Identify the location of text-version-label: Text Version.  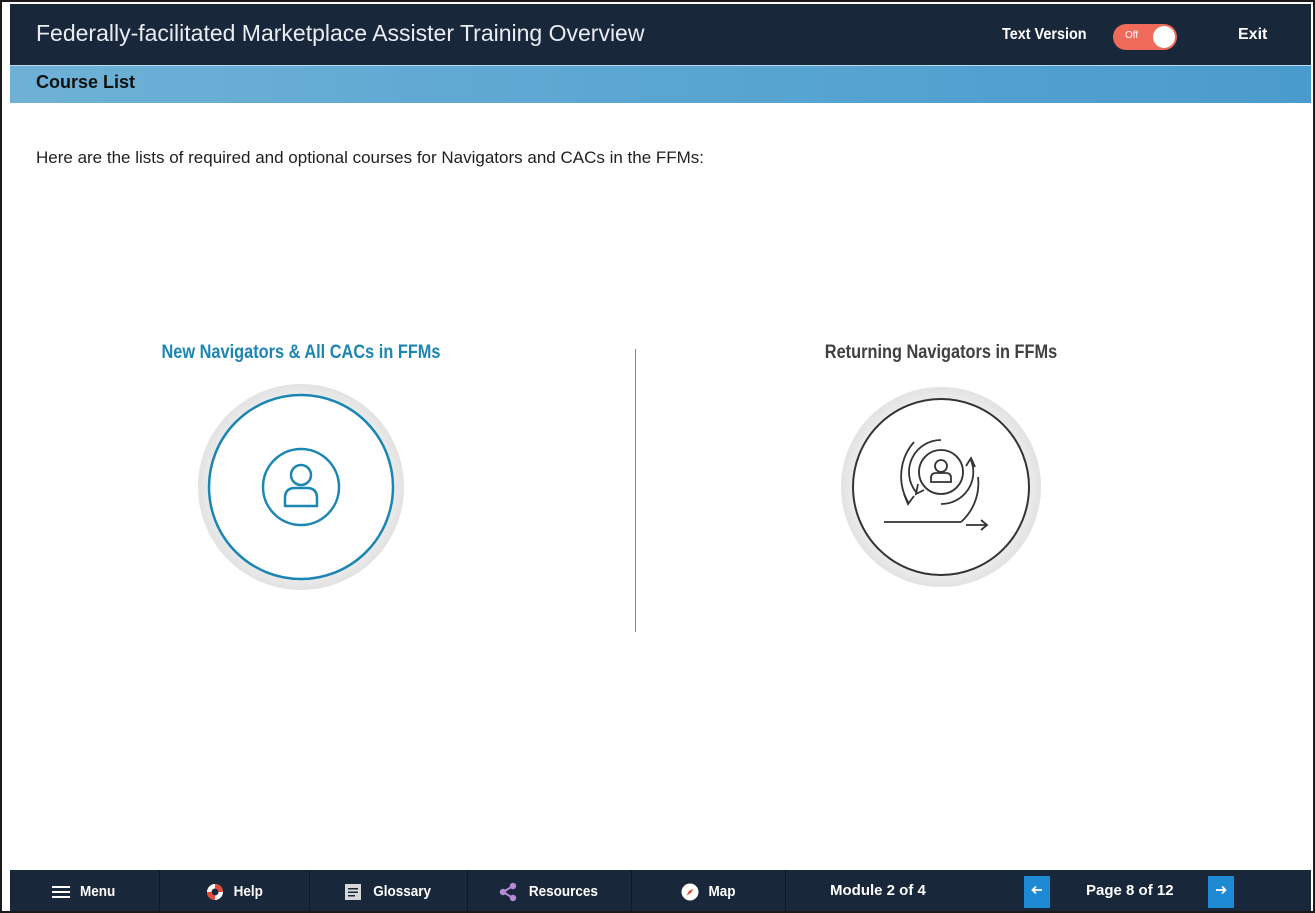
(1044, 34).